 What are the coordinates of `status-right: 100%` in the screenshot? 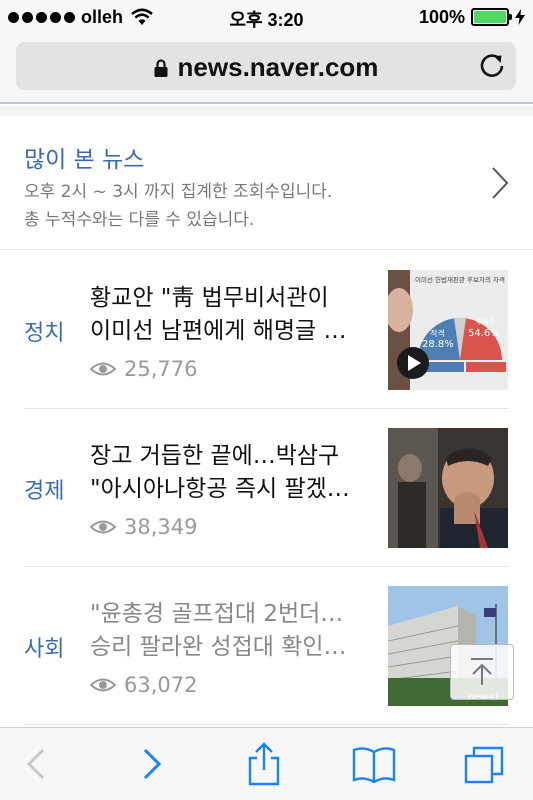 It's located at (472, 17).